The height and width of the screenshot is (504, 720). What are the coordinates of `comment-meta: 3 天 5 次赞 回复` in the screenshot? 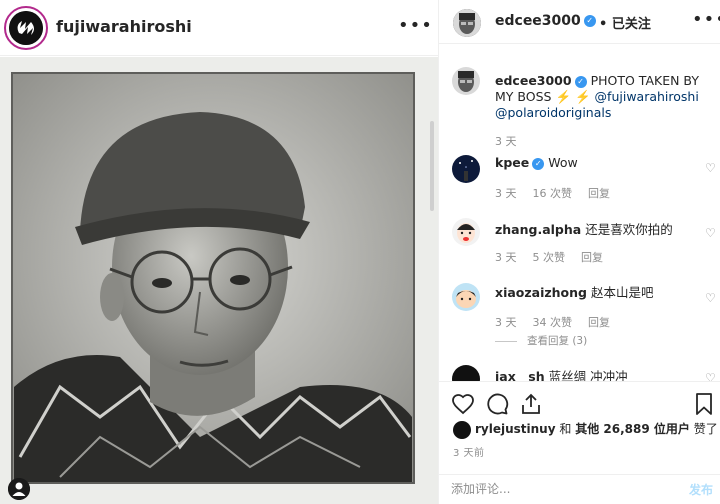 It's located at (557, 257).